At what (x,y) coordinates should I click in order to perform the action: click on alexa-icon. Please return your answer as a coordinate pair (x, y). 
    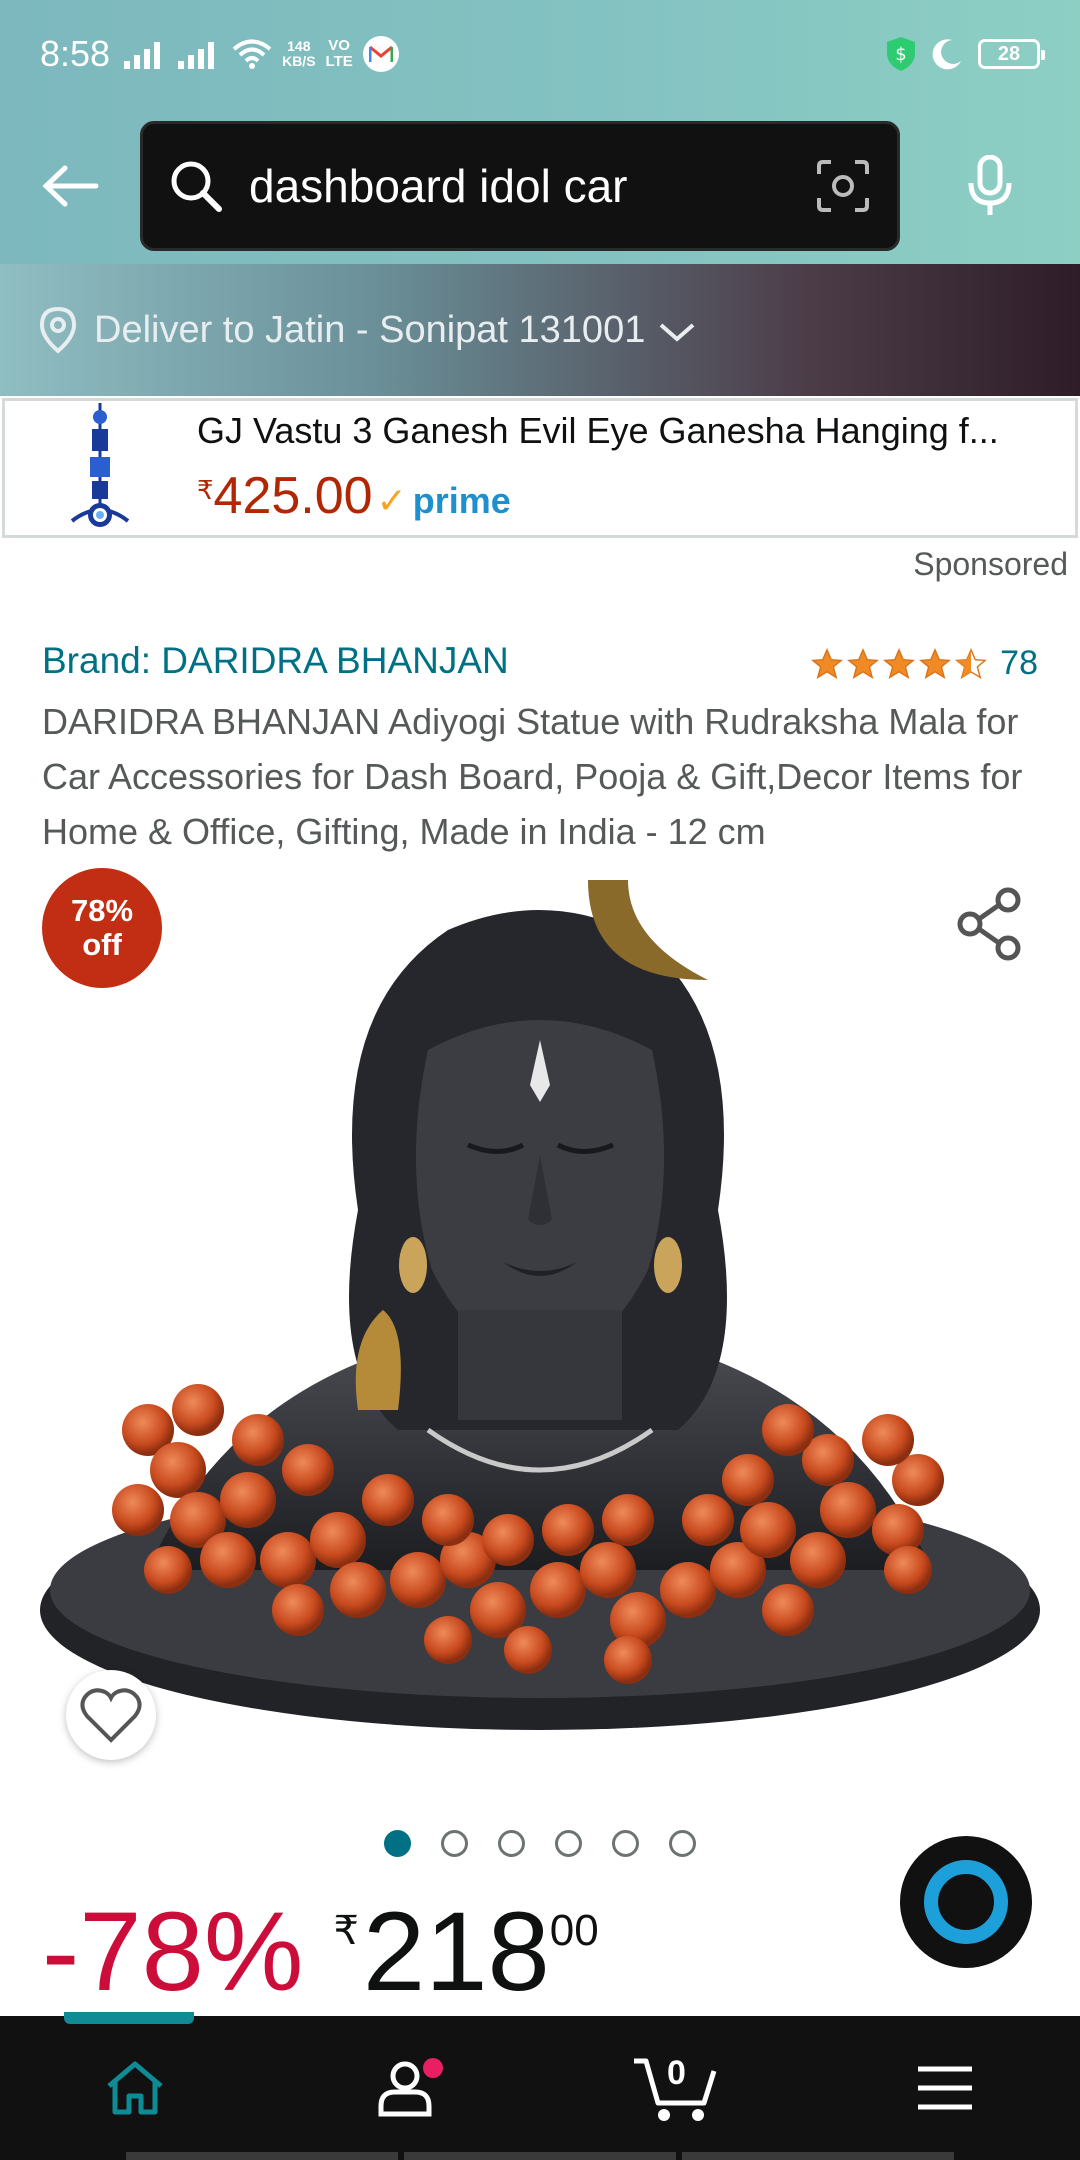
    Looking at the image, I should click on (966, 1902).